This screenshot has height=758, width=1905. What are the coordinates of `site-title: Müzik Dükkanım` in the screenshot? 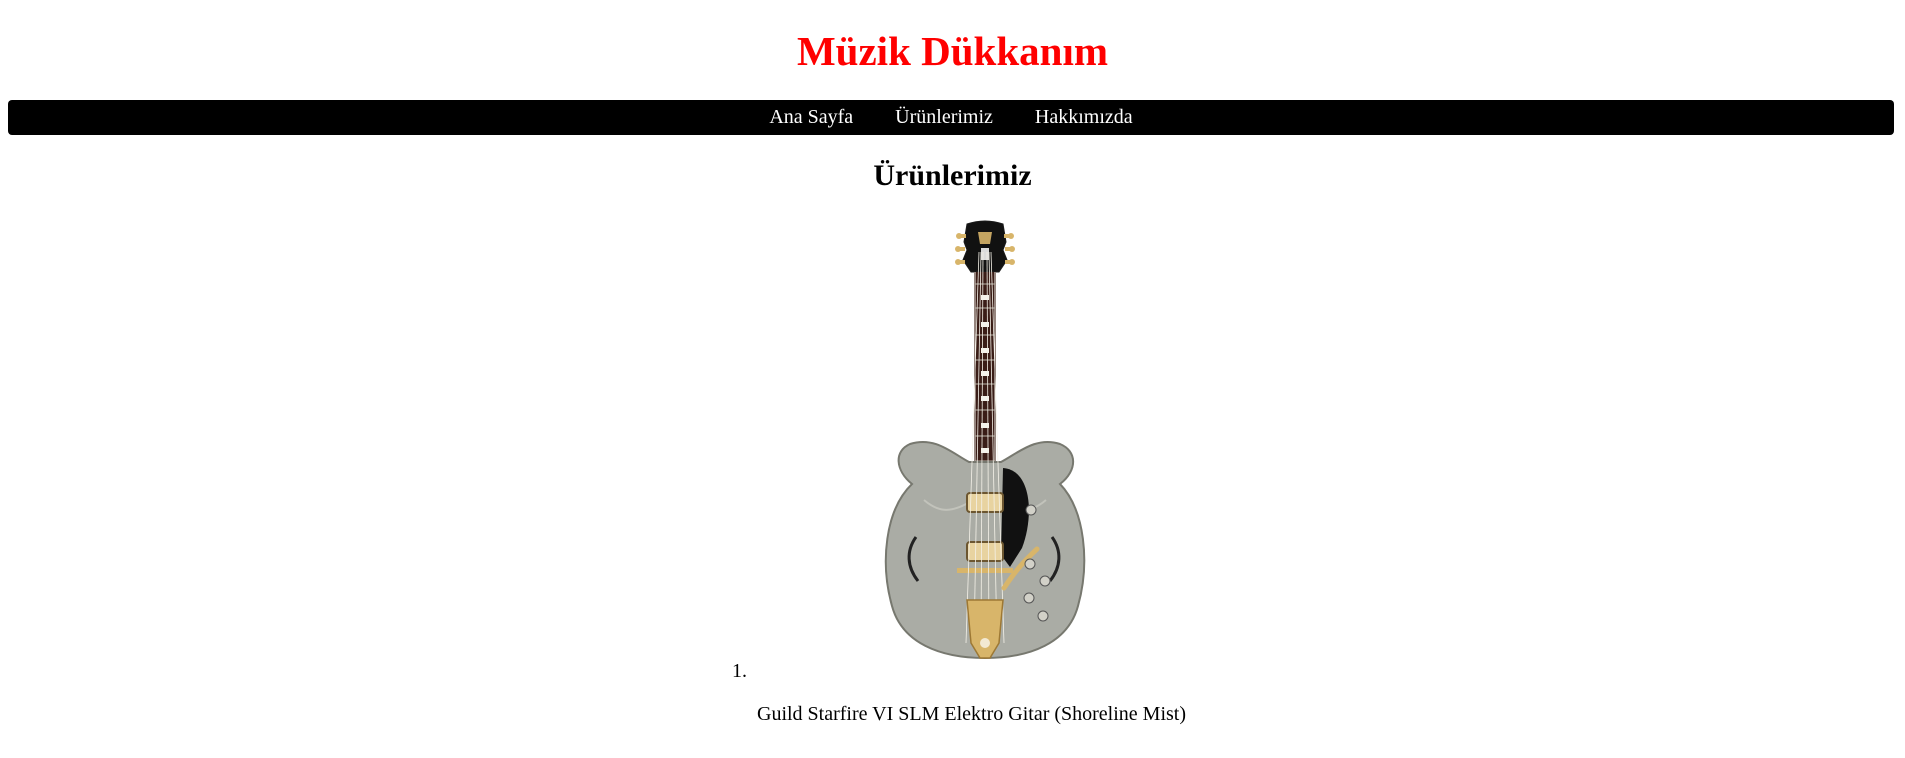 It's located at (952, 51).